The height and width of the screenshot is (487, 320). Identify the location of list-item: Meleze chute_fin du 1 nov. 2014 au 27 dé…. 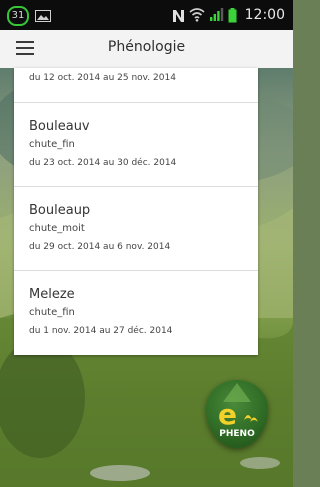
(136, 313).